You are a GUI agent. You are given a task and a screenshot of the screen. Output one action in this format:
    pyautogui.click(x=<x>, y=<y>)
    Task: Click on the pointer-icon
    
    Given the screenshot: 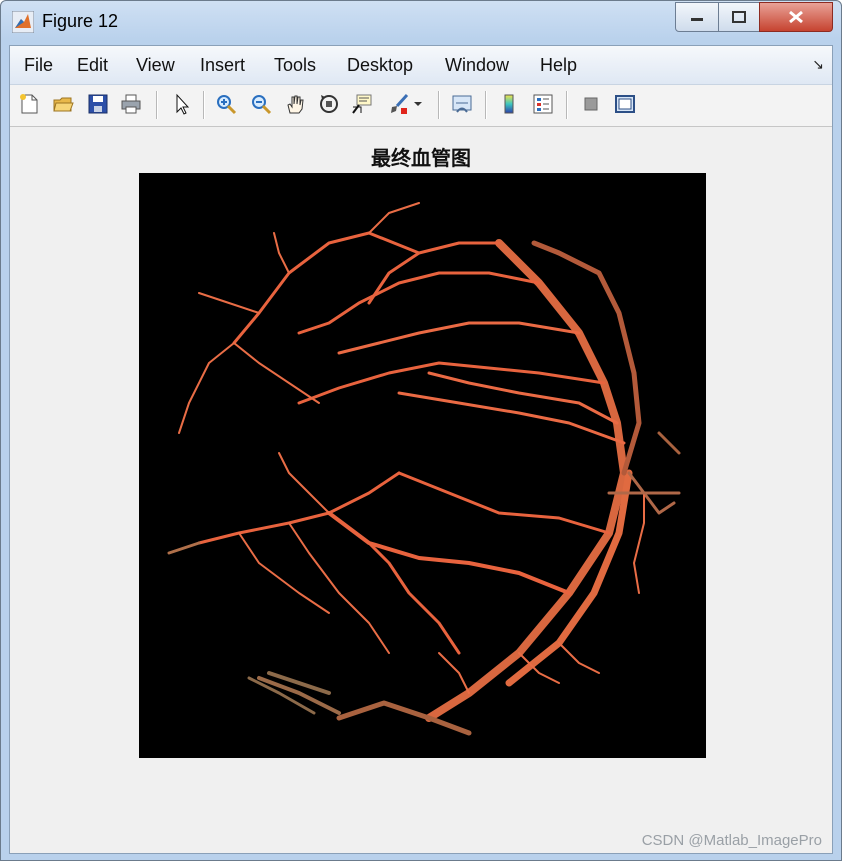 What is the action you would take?
    pyautogui.click(x=183, y=104)
    